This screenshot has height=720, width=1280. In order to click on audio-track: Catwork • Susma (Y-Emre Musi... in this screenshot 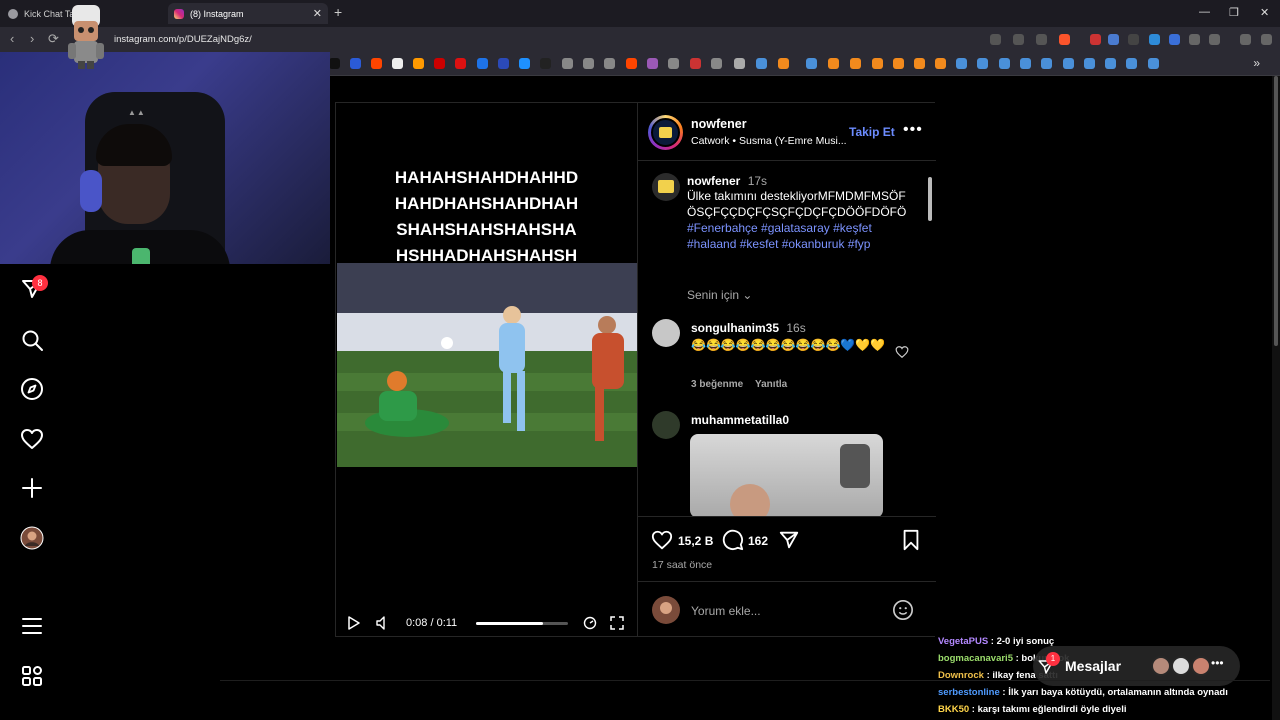, I will do `click(770, 141)`.